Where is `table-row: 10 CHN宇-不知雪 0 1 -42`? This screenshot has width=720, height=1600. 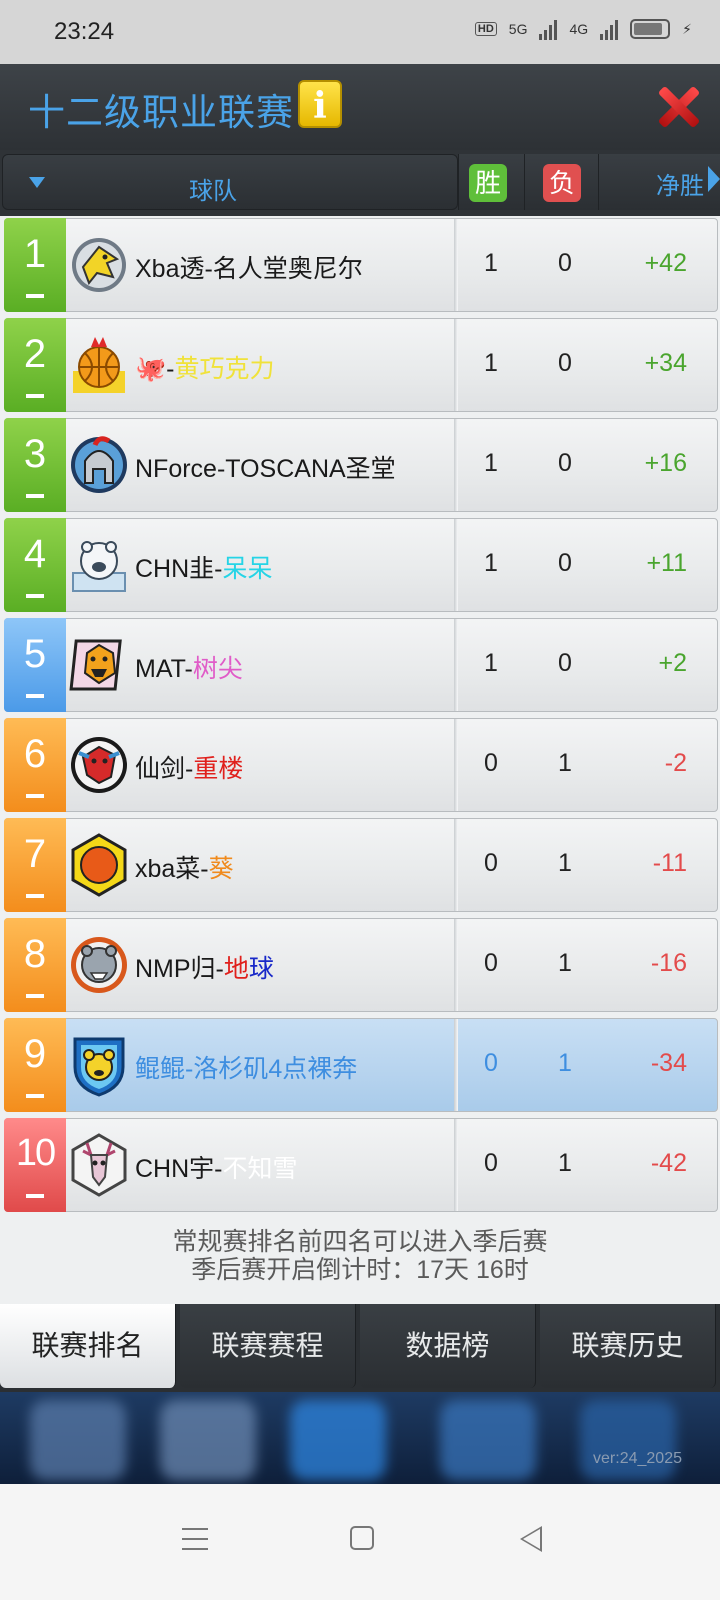
table-row: 10 CHN宇-不知雪 0 1 -42 is located at coordinates (361, 1165).